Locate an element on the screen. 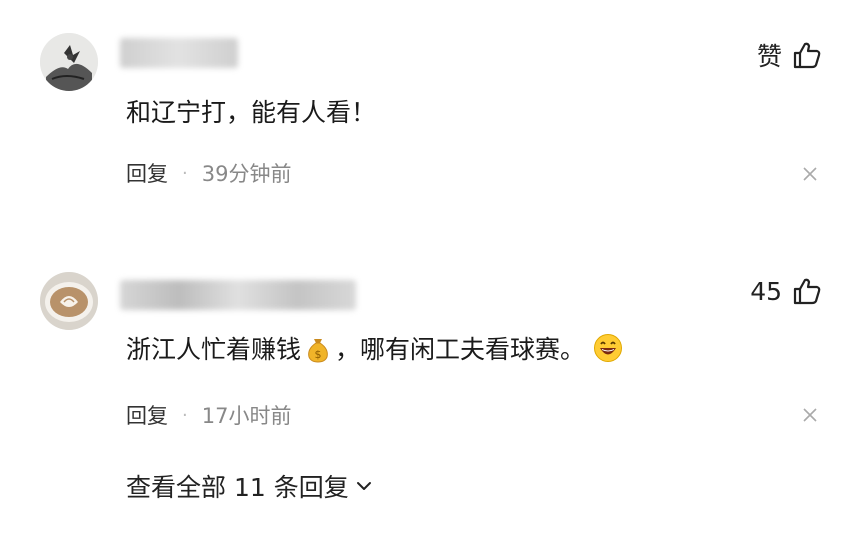 This screenshot has width=866, height=536. chevron-down-icon is located at coordinates (363, 486).